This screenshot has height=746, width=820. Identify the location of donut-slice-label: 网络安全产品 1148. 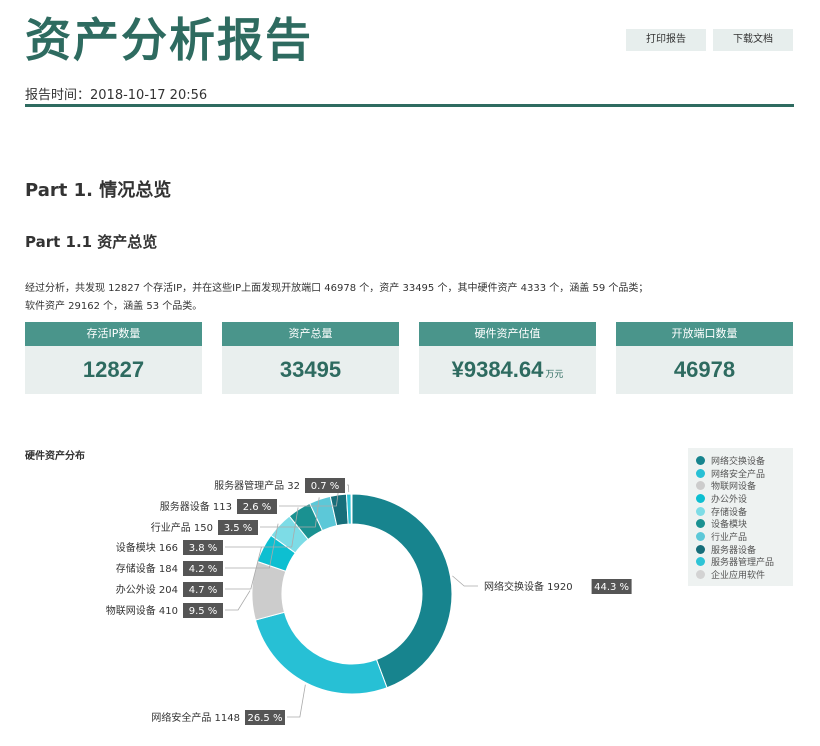
(195, 717).